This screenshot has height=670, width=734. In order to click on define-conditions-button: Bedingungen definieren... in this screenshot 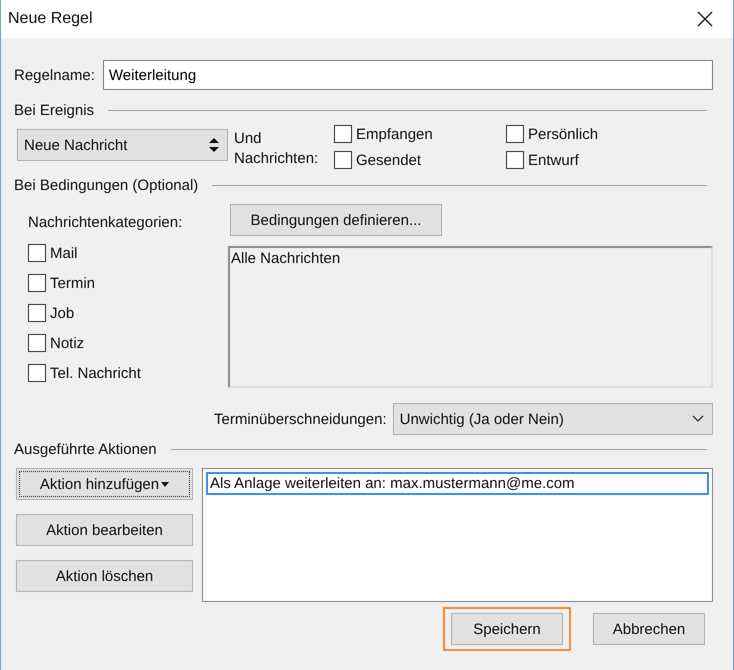, I will do `click(336, 220)`.